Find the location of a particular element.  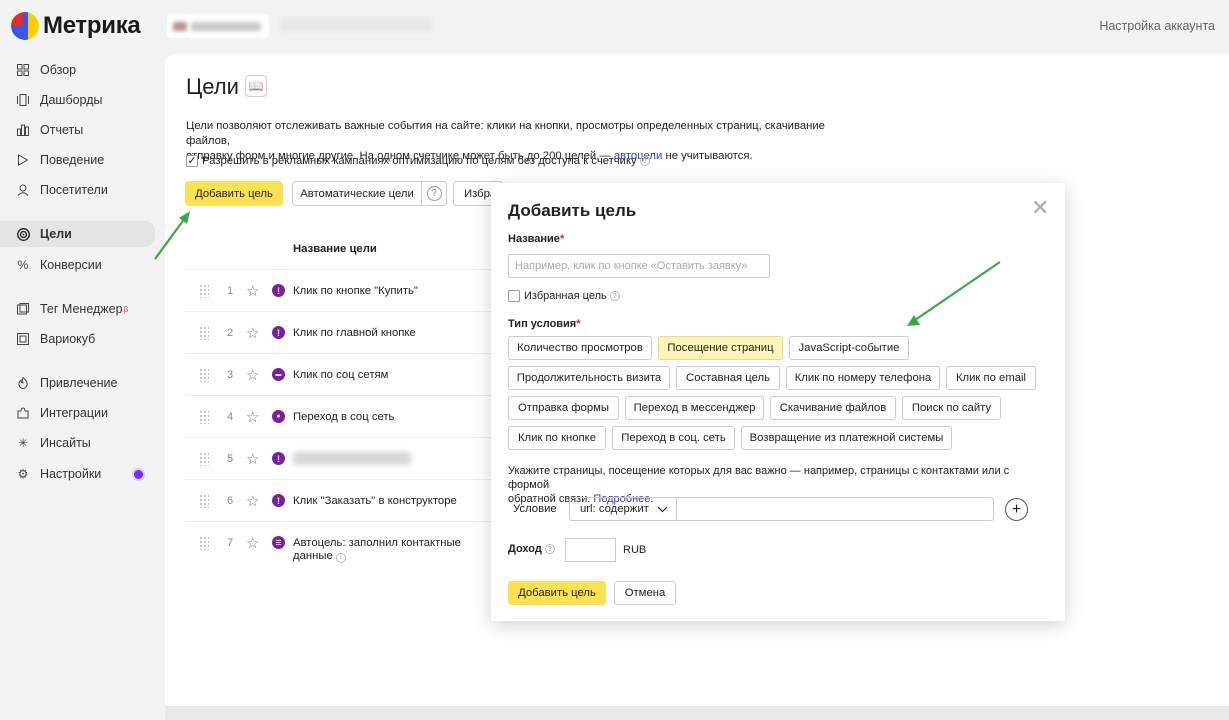

condition-label: Условие is located at coordinates (535, 509).